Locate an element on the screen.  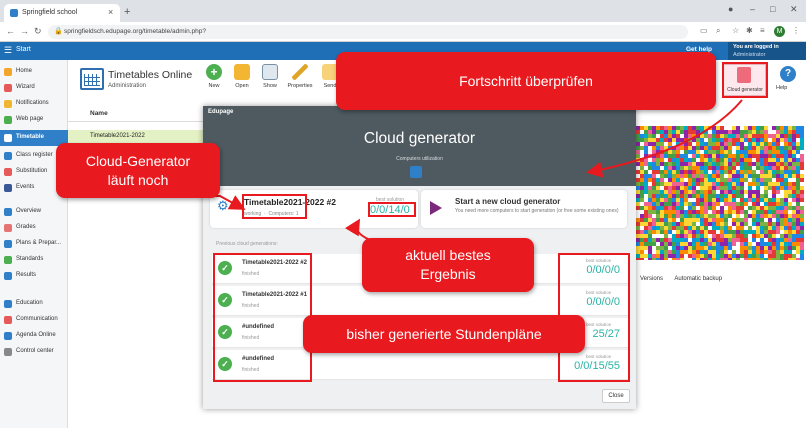
reload-icon: ↻ is located at coordinates (38, 31).